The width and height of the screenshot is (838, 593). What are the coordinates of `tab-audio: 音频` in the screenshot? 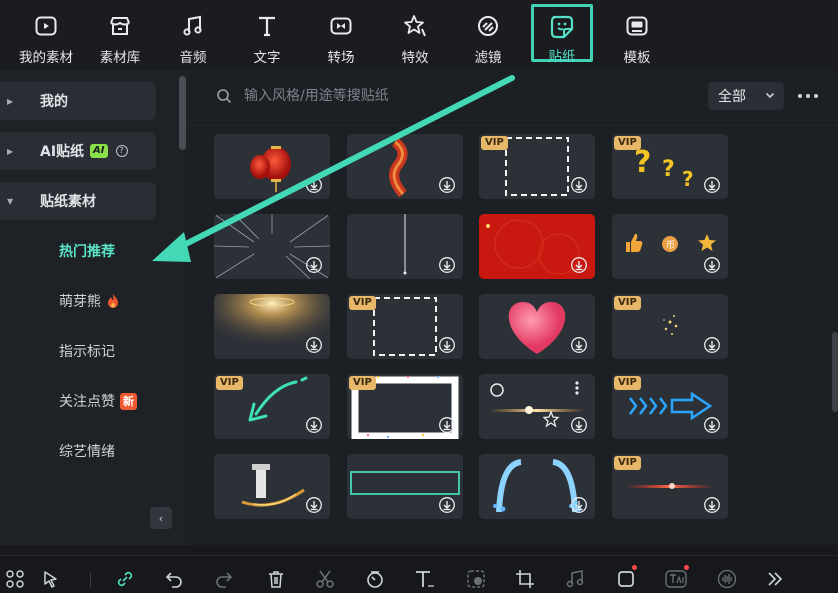 It's located at (193, 35).